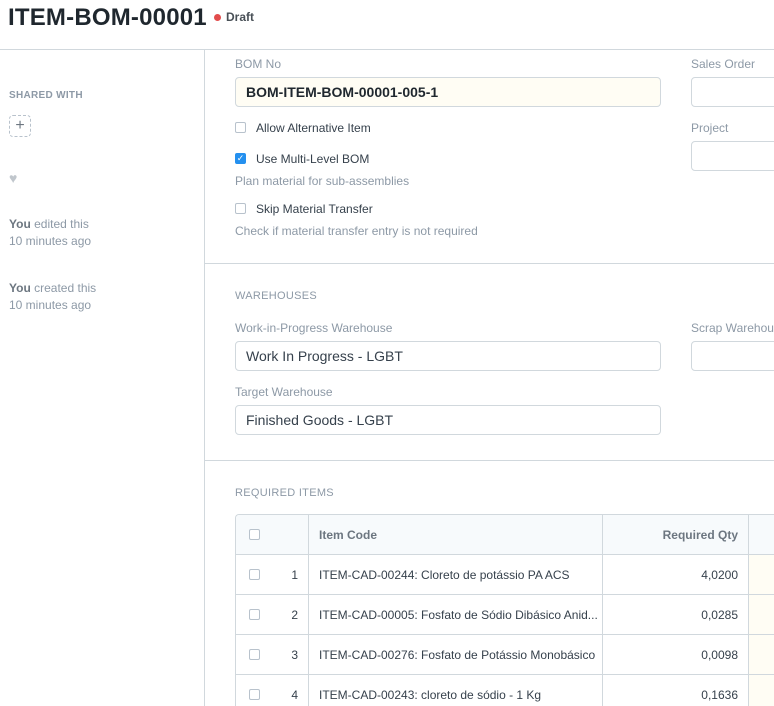 The height and width of the screenshot is (706, 774). Describe the element at coordinates (276, 296) in the screenshot. I see `warehouses-section-label: WAREHOUSES` at that location.